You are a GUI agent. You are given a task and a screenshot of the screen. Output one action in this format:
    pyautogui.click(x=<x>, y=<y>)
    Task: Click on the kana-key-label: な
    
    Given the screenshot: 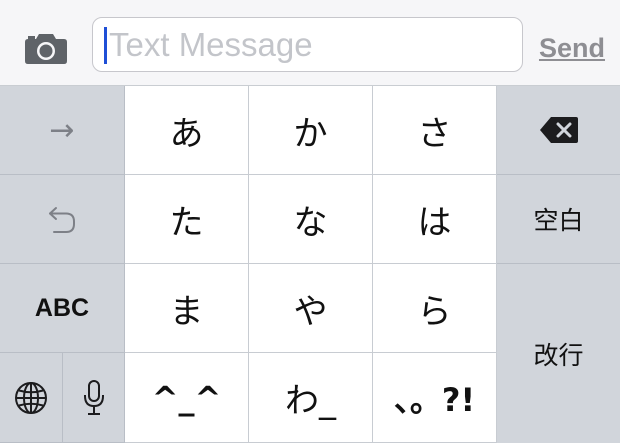 What is the action you would take?
    pyautogui.click(x=310, y=222)
    